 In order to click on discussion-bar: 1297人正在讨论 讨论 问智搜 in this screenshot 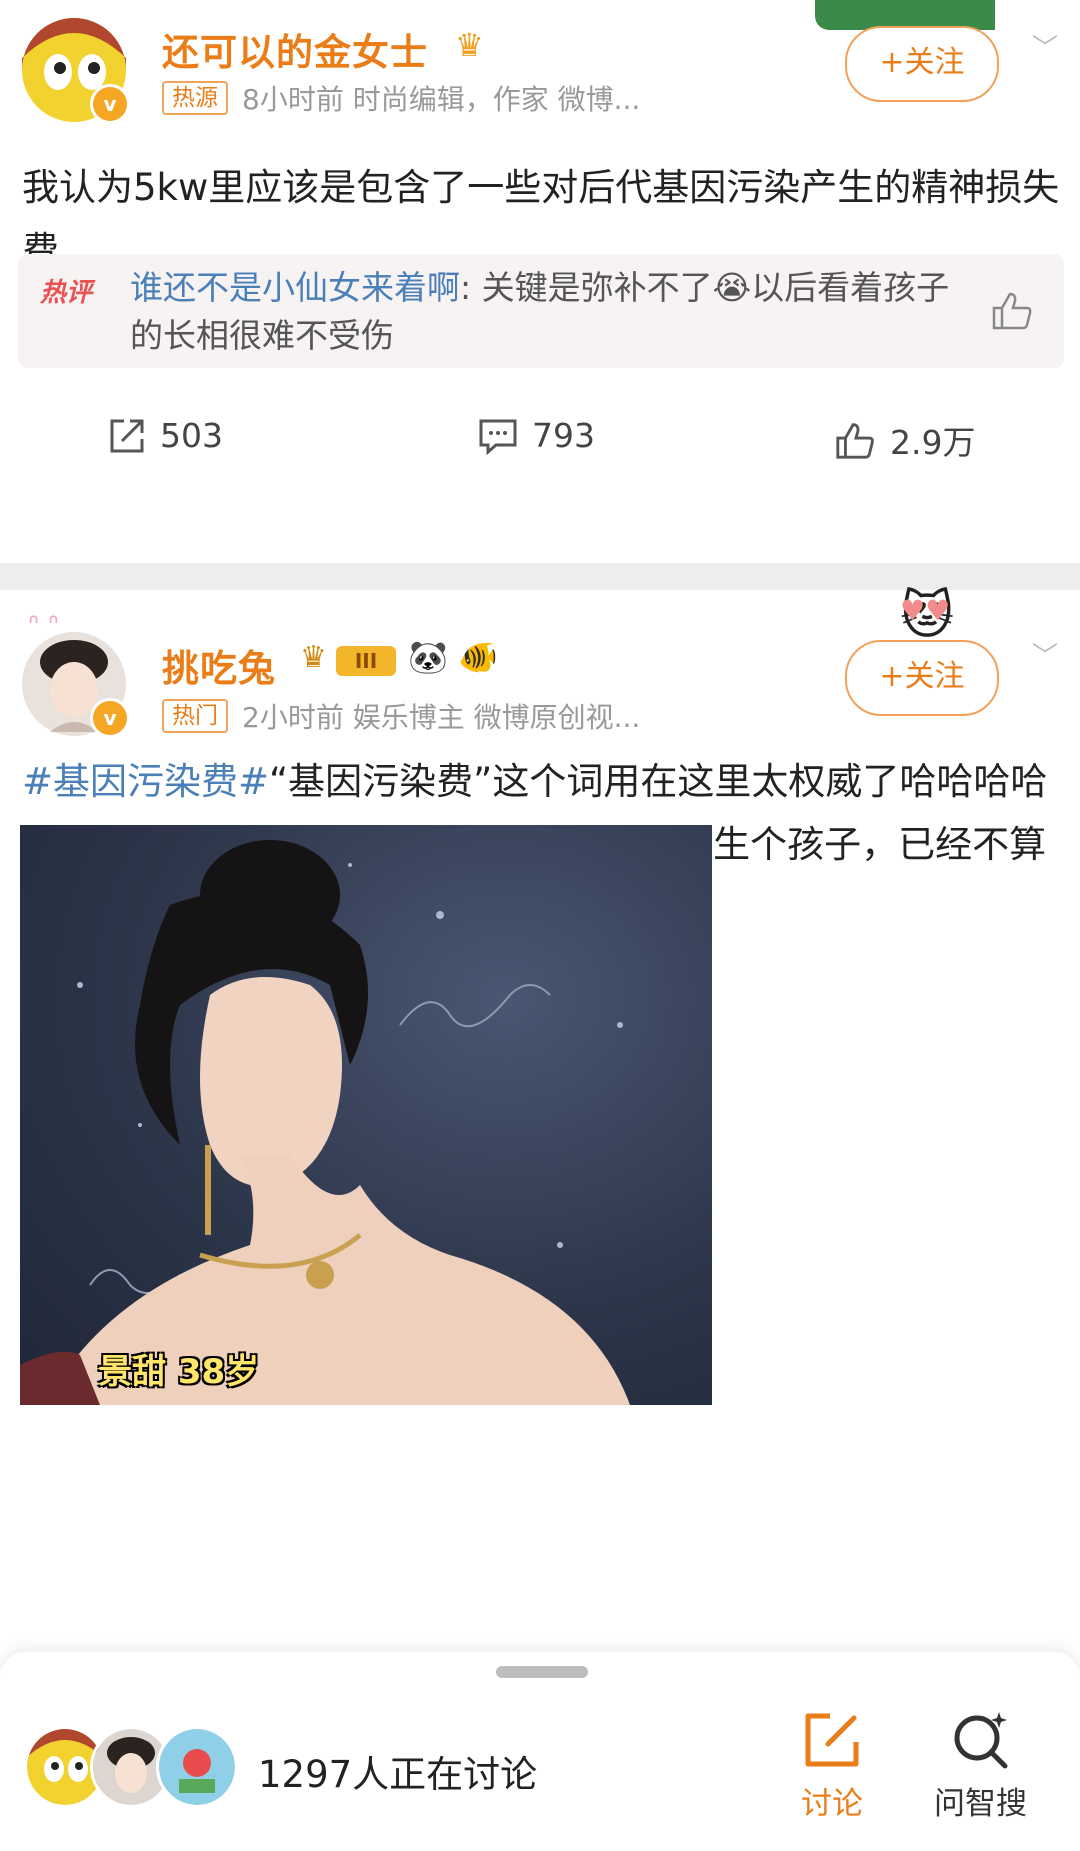, I will do `click(540, 1751)`.